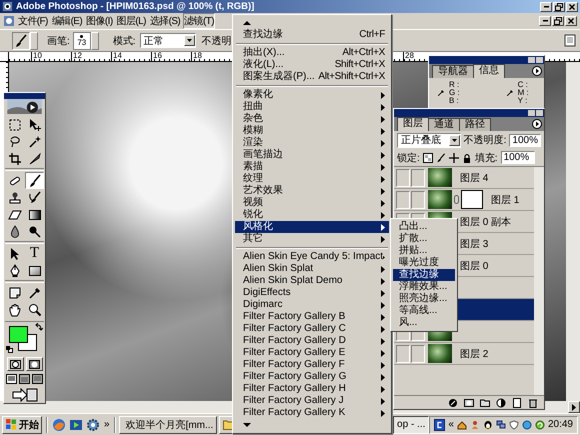 This screenshot has width=580, height=435. Describe the element at coordinates (523, 101) in the screenshot. I see `readout-label: Y :` at that location.